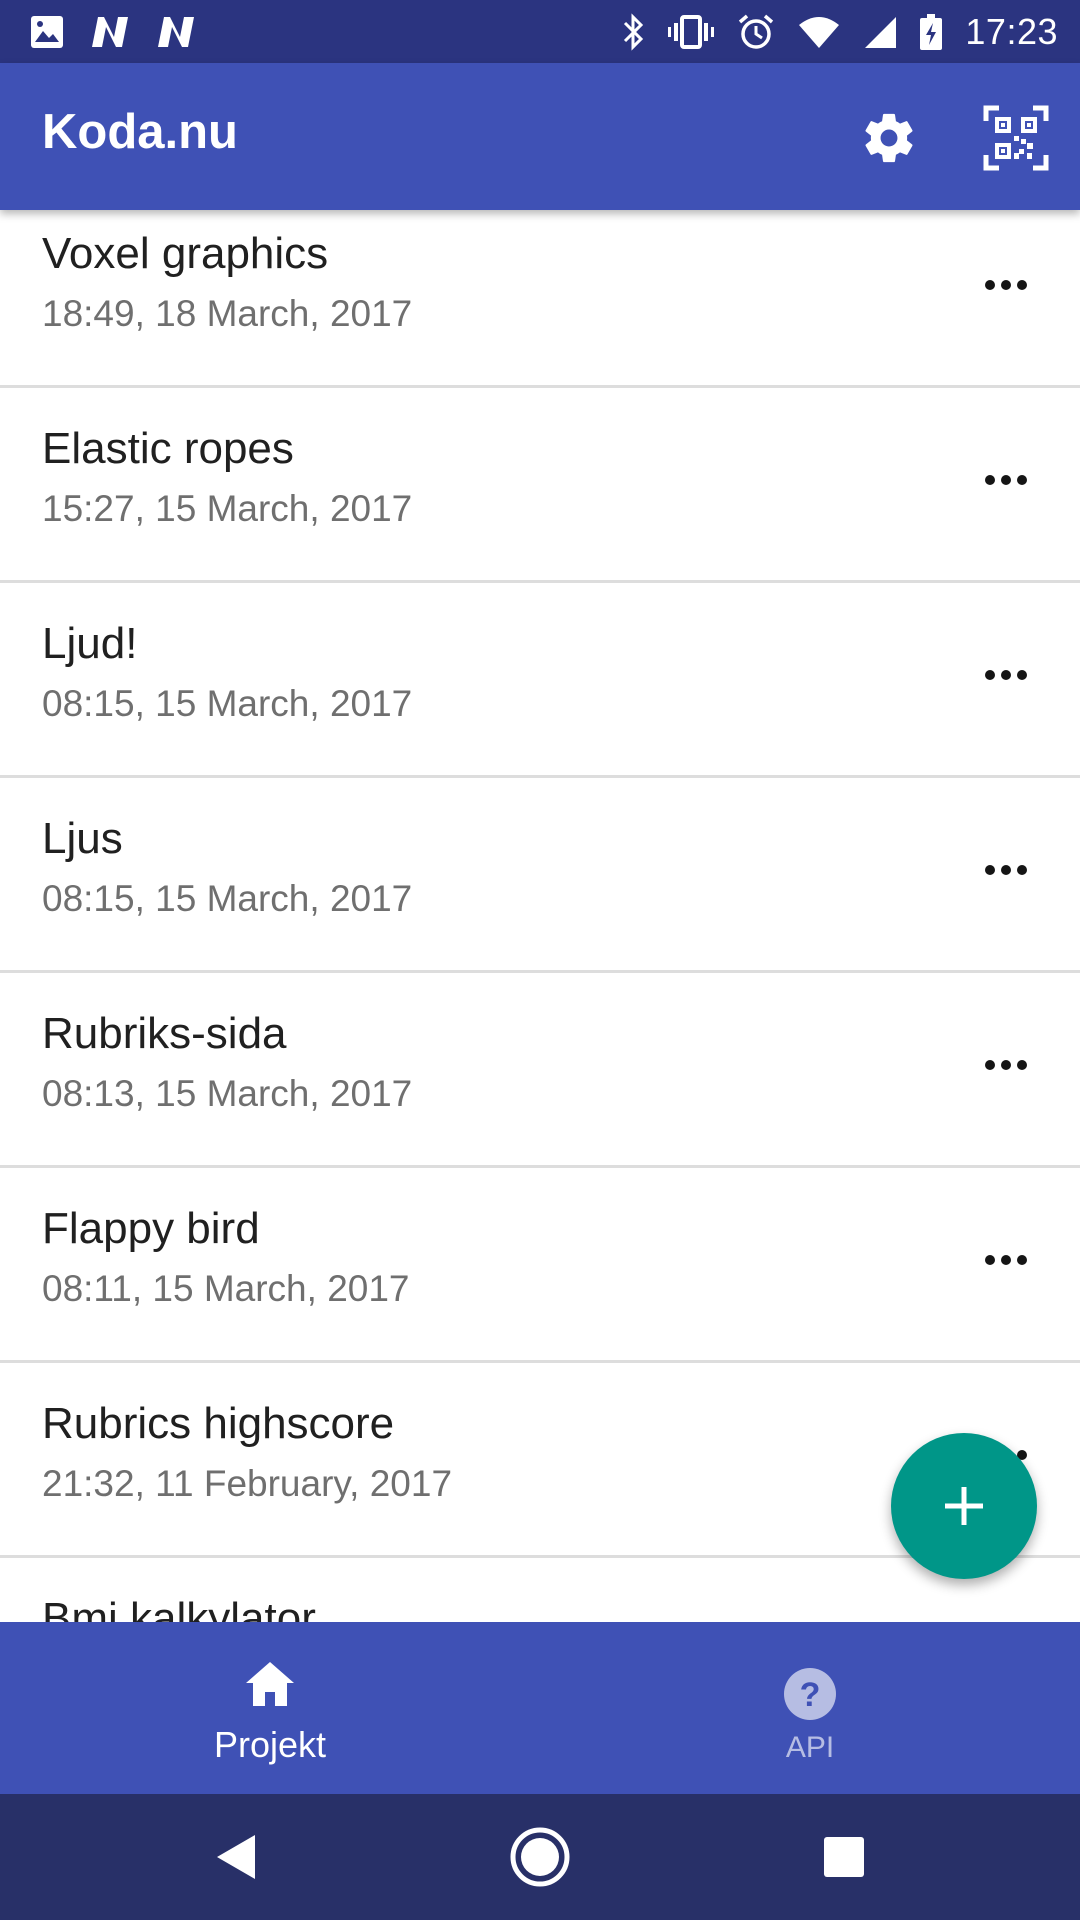 The width and height of the screenshot is (1080, 1920). I want to click on project-date: 08:13, 15 March, 2017, so click(227, 1093).